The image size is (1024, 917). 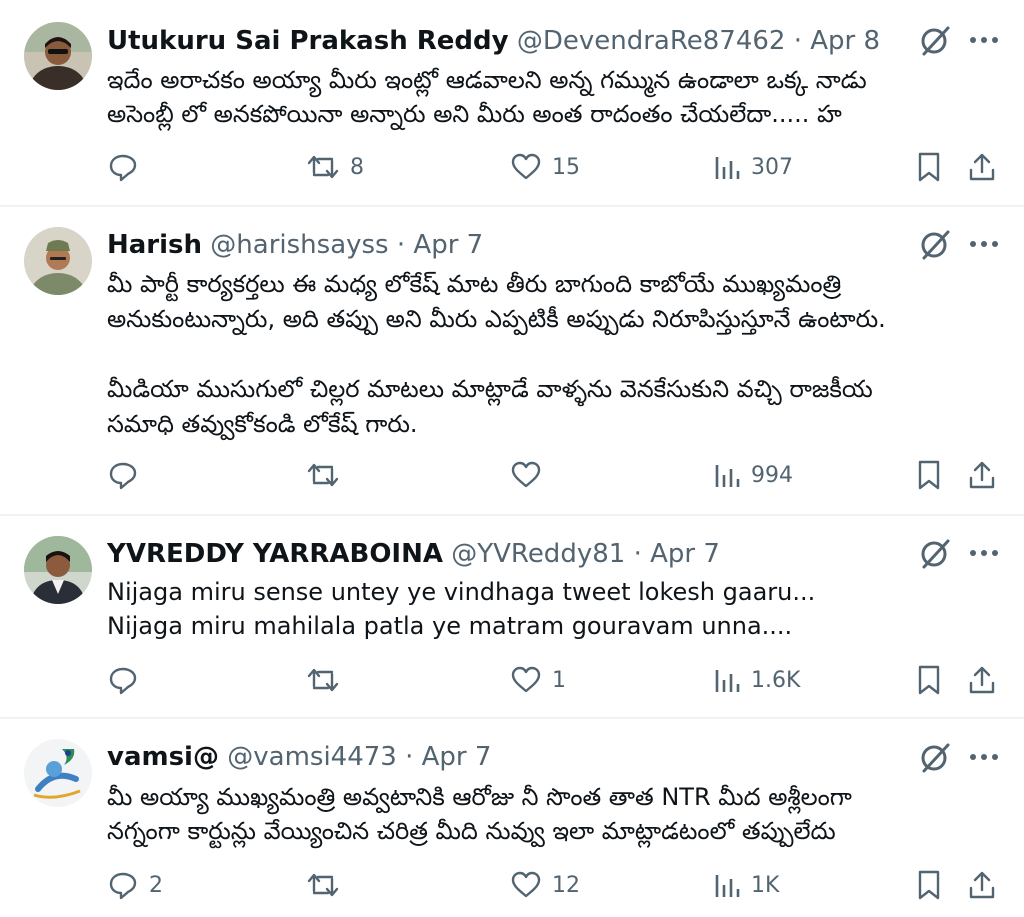 I want to click on like-button: 12, so click(x=545, y=885).